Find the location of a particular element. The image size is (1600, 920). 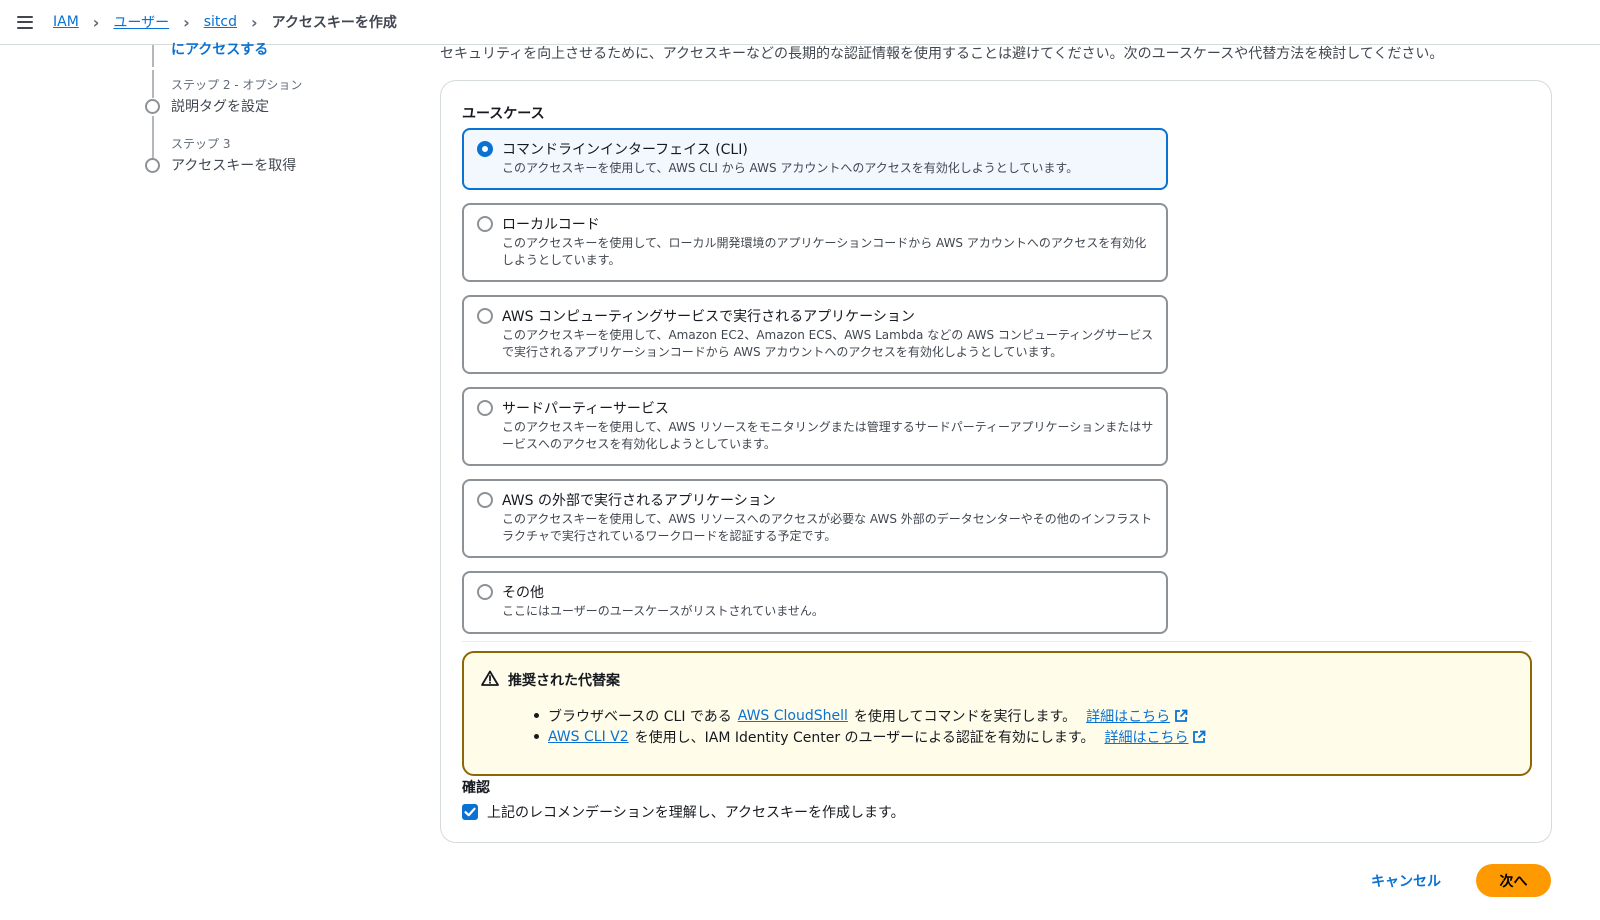

check-icon is located at coordinates (470, 812).